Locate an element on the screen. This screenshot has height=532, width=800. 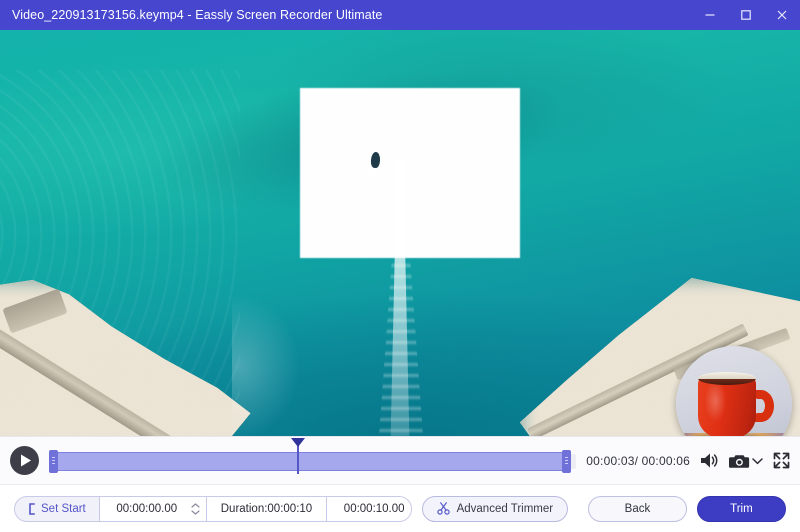
trim-track is located at coordinates (313, 455).